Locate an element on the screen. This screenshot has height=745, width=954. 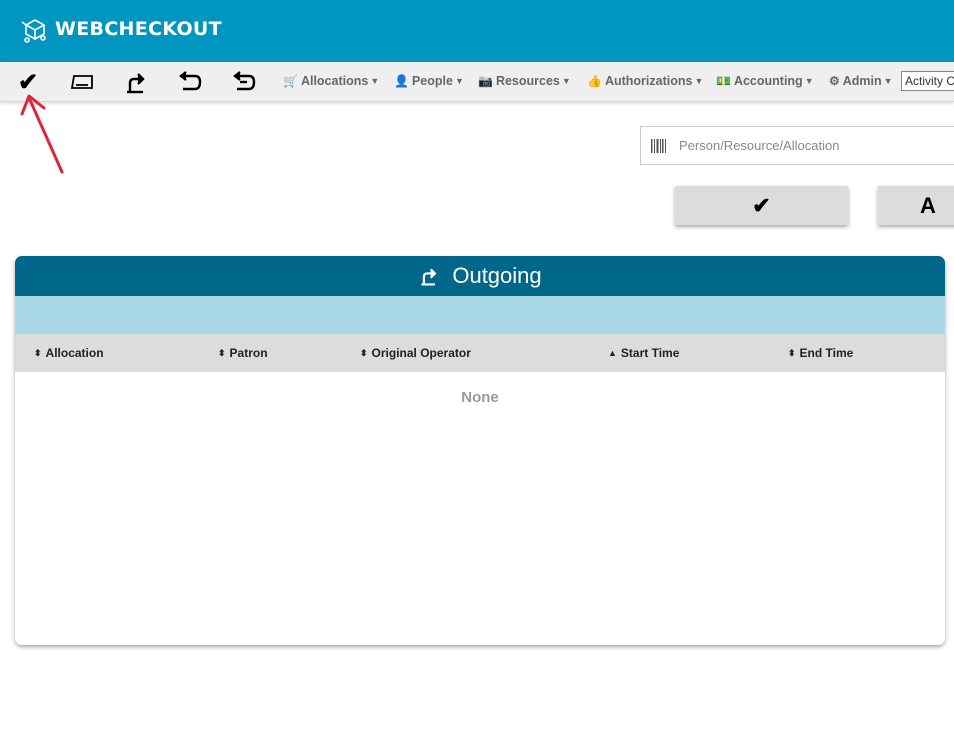
barcode-icon is located at coordinates (658, 145).